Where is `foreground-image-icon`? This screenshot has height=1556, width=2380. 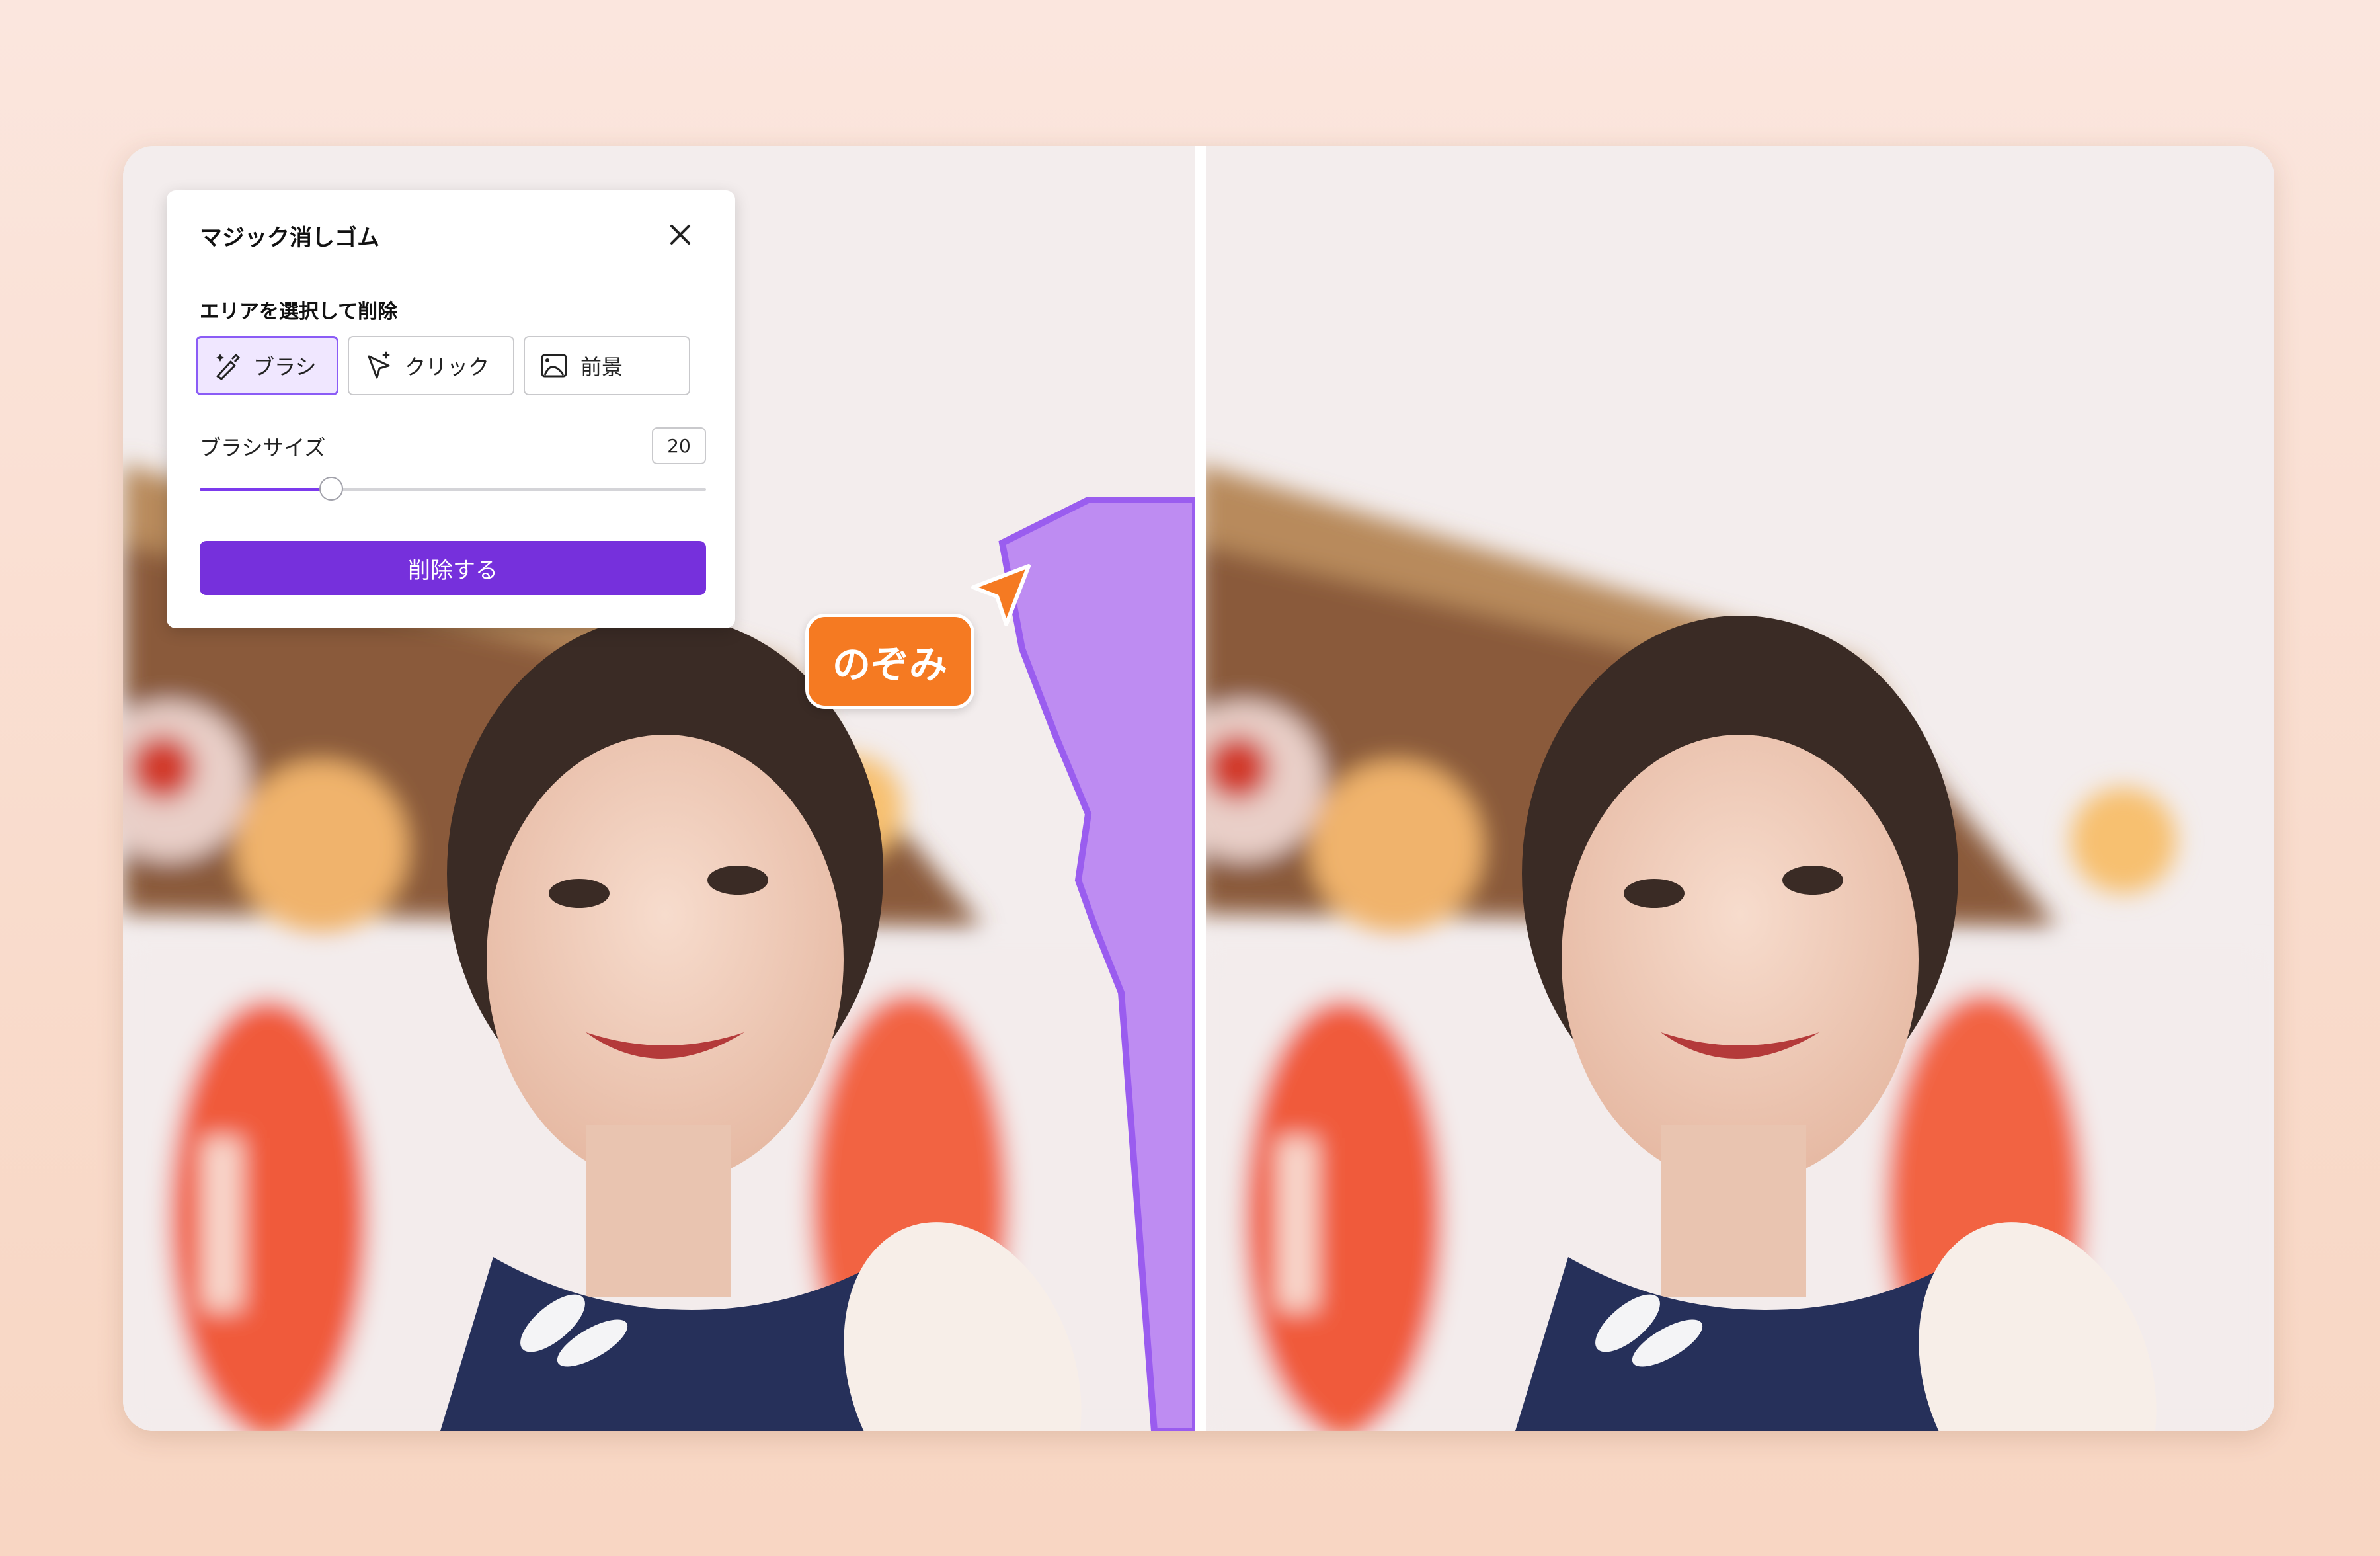
foreground-image-icon is located at coordinates (554, 366).